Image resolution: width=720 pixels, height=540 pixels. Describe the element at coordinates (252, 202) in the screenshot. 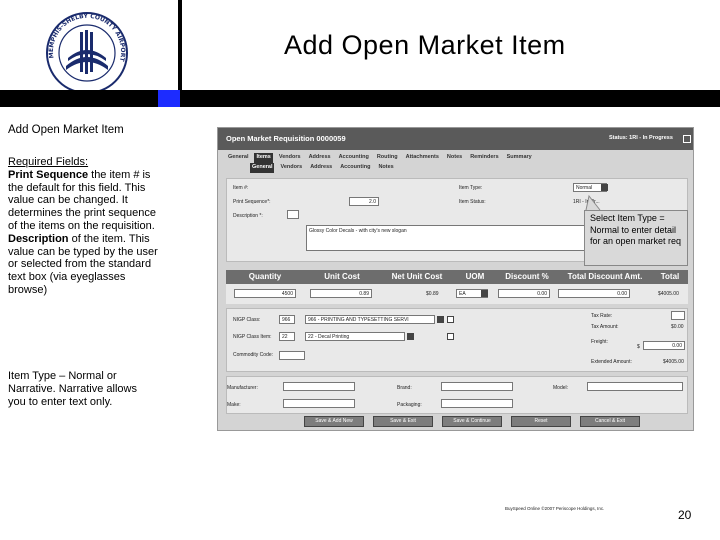

I see `print-seq-label: Print Sequence*:` at that location.